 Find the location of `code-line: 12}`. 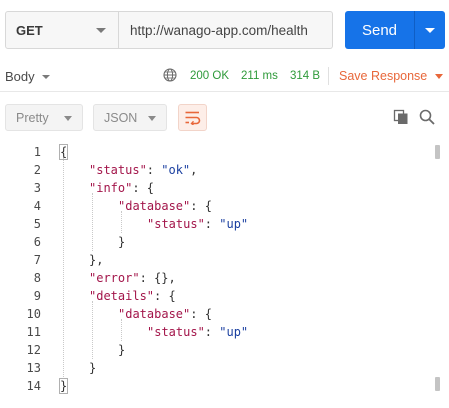

code-line: 12} is located at coordinates (215, 350).